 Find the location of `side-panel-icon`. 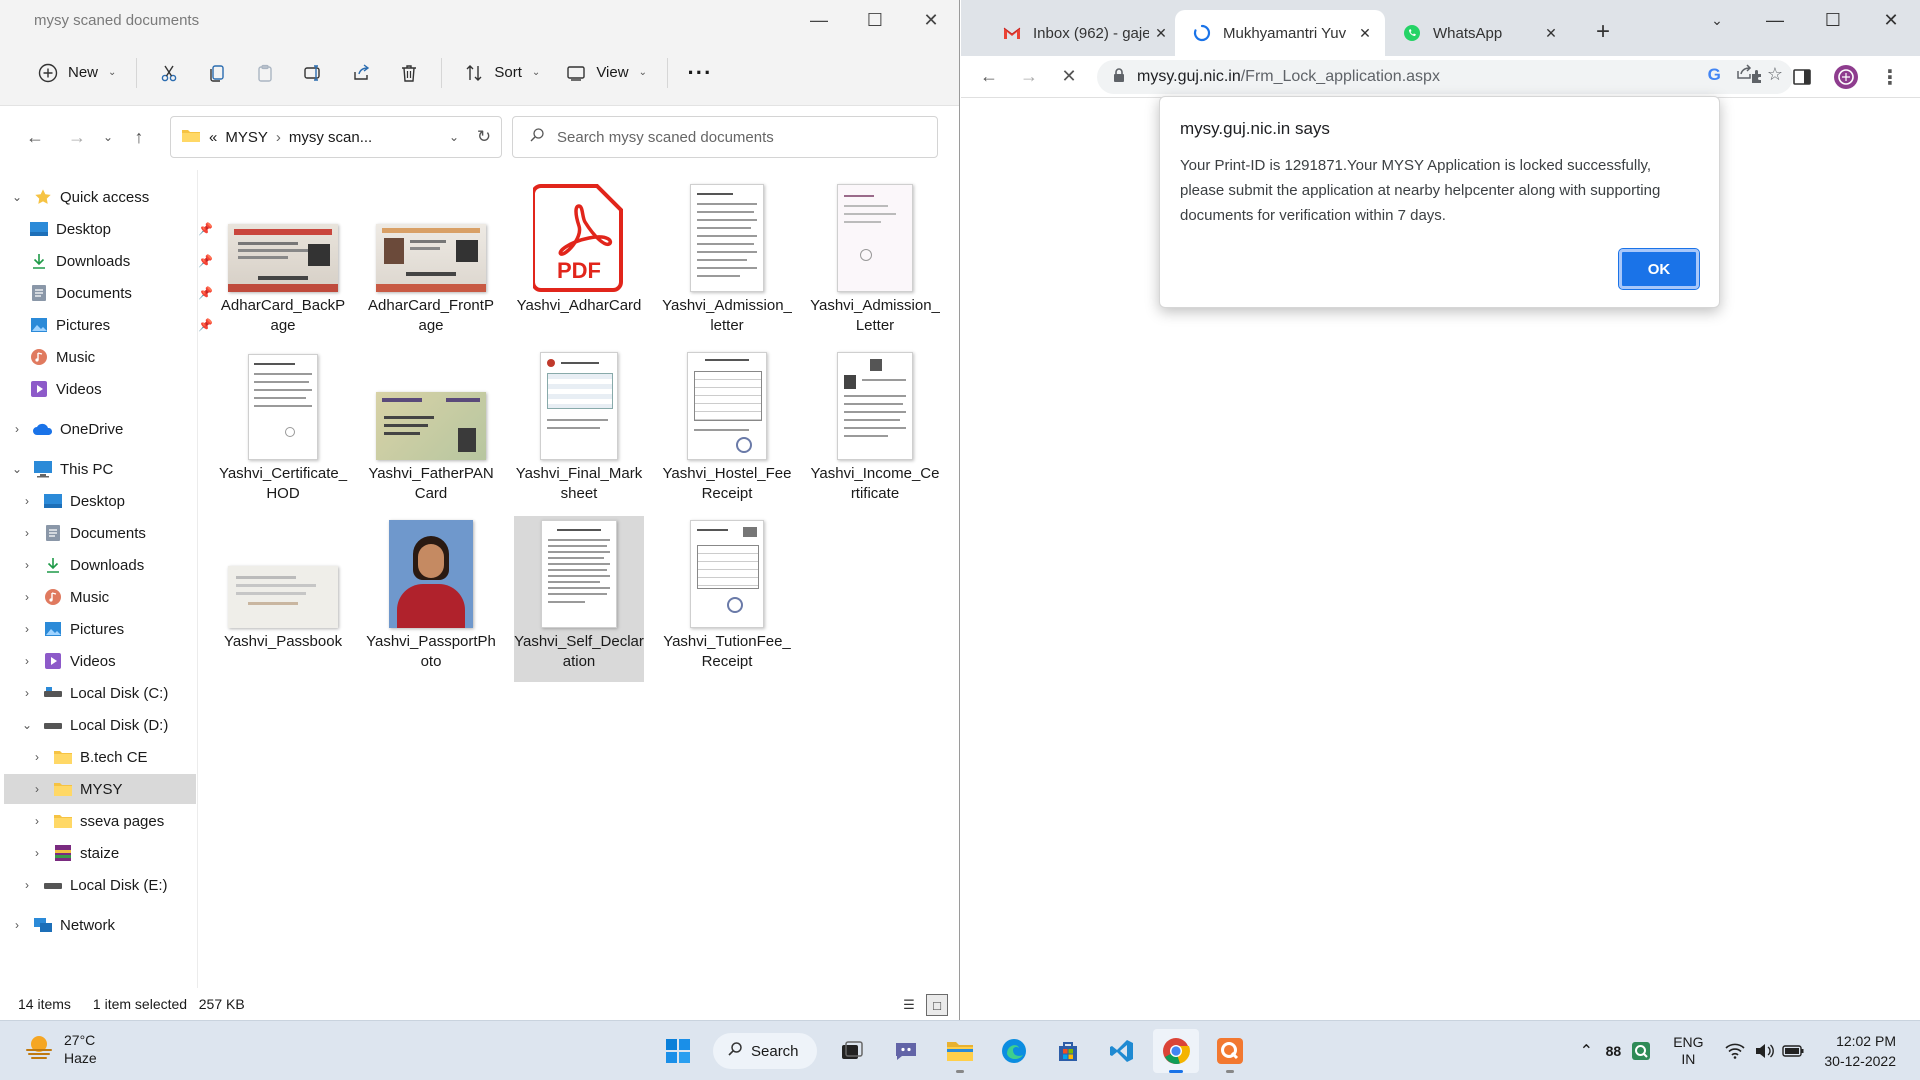

side-panel-icon is located at coordinates (1802, 77).